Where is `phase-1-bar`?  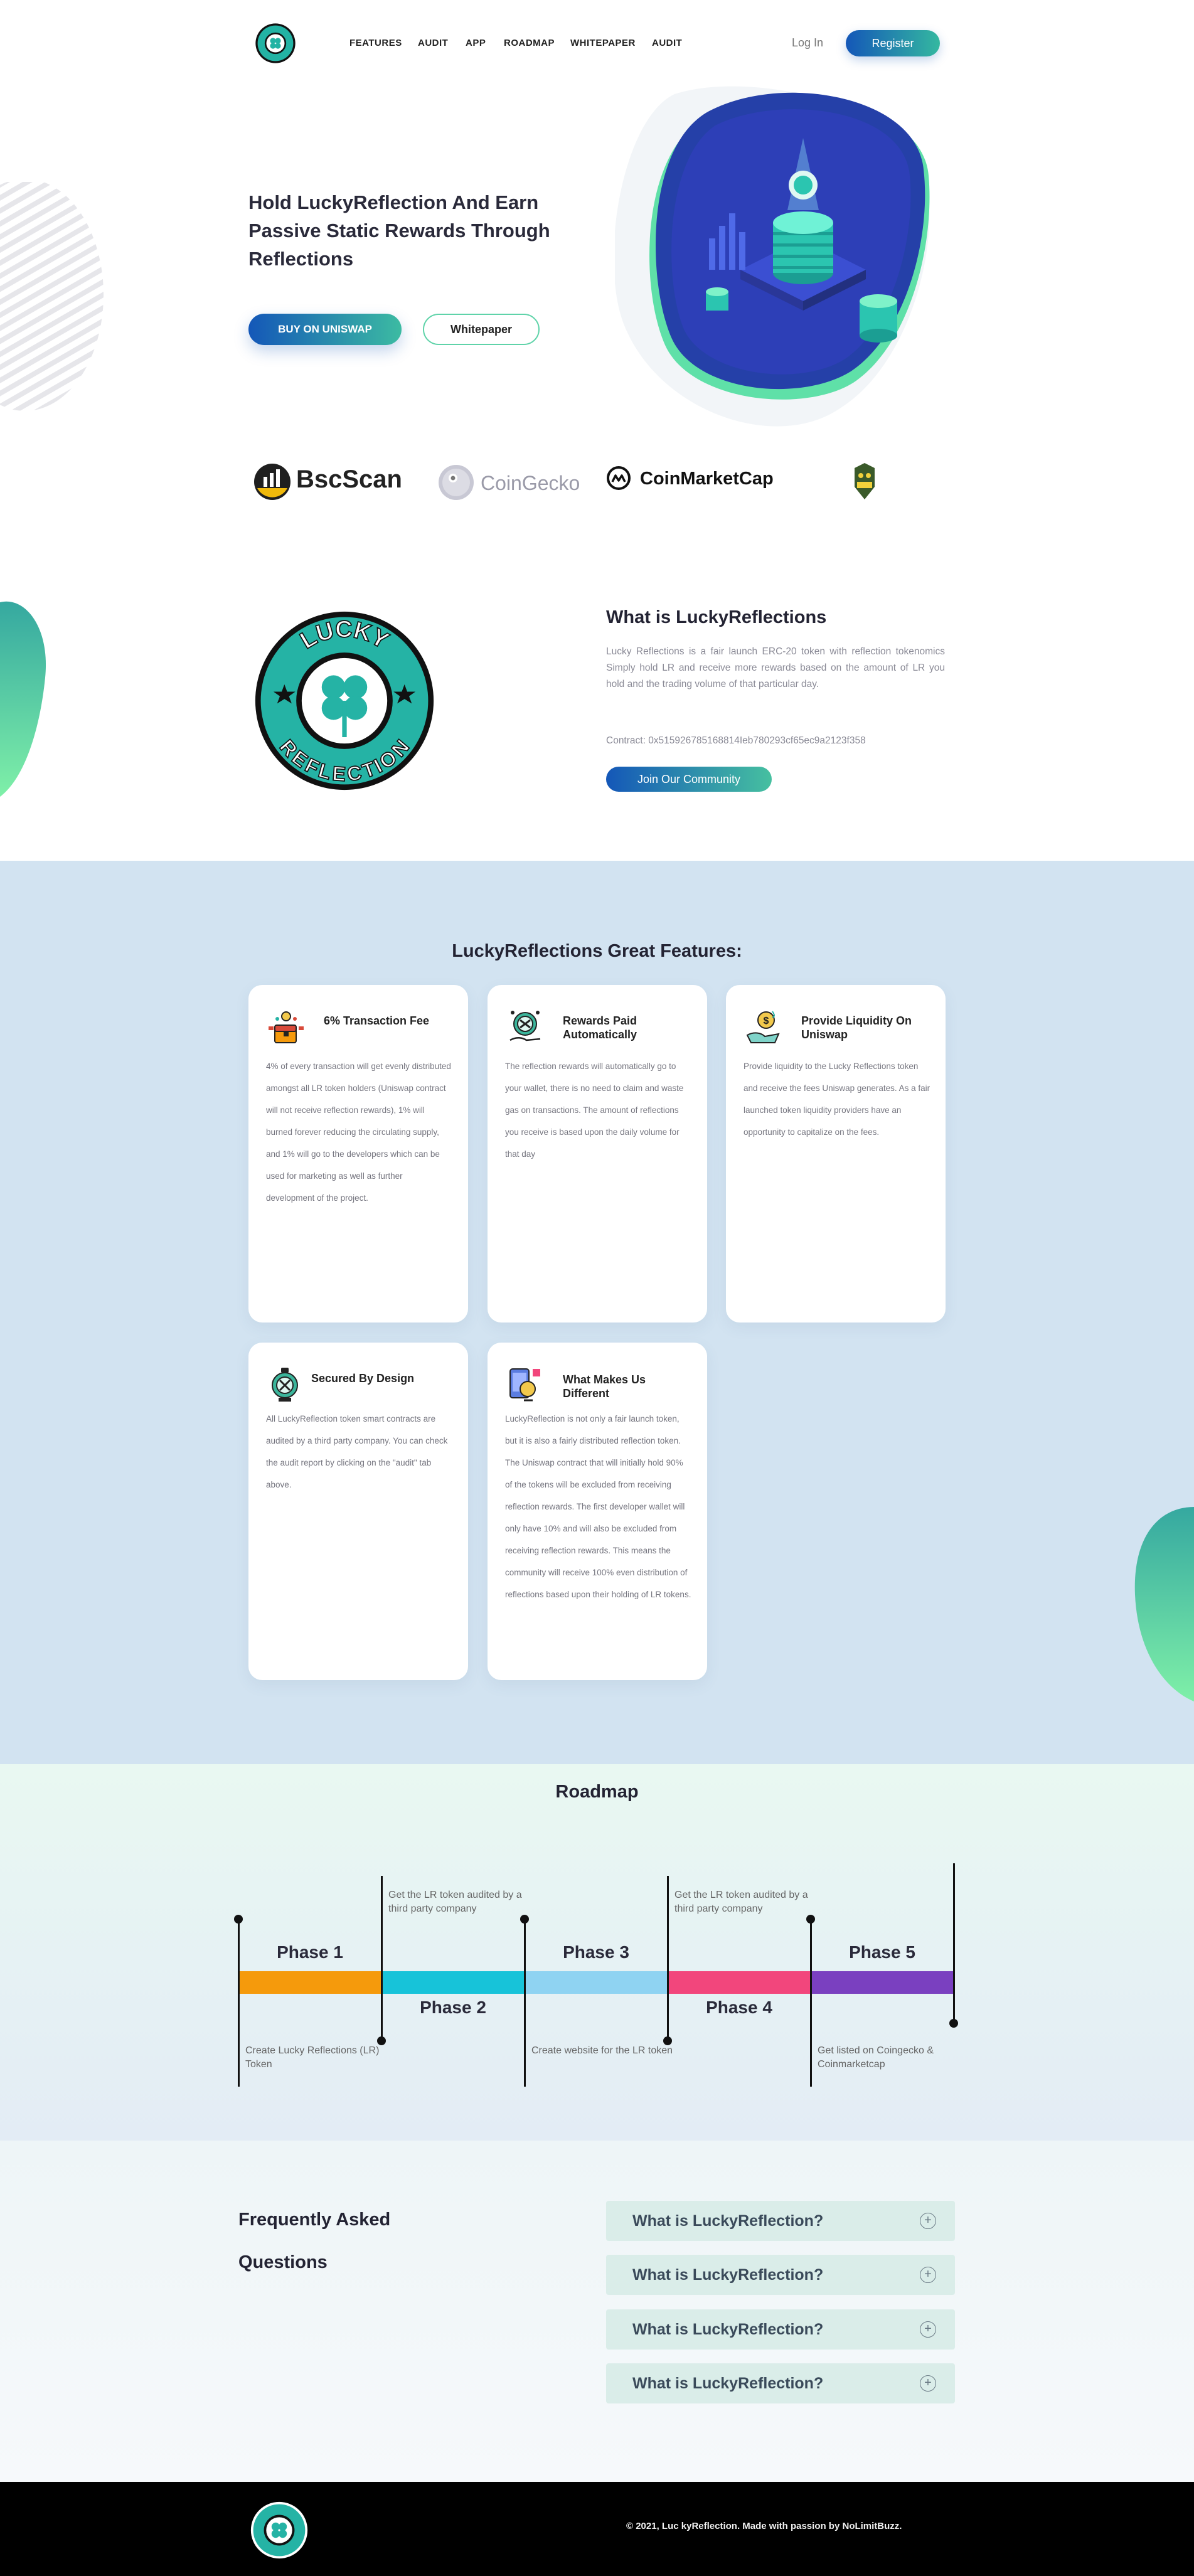
phase-1-bar is located at coordinates (309, 1983).